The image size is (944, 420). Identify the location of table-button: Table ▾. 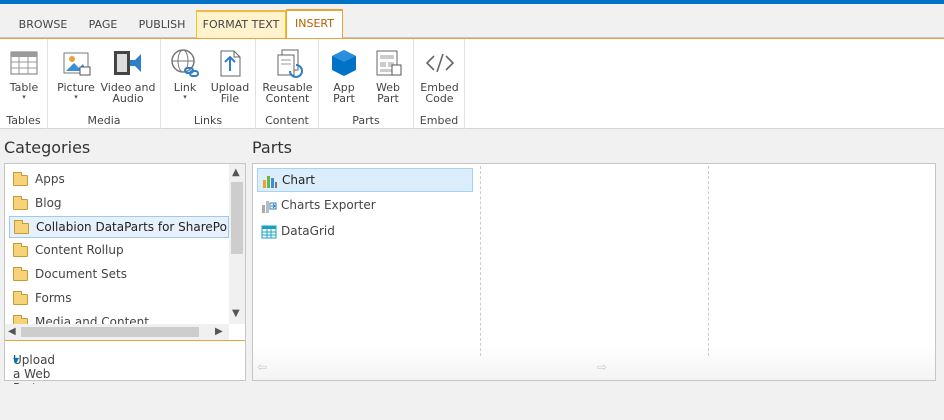
(24, 72).